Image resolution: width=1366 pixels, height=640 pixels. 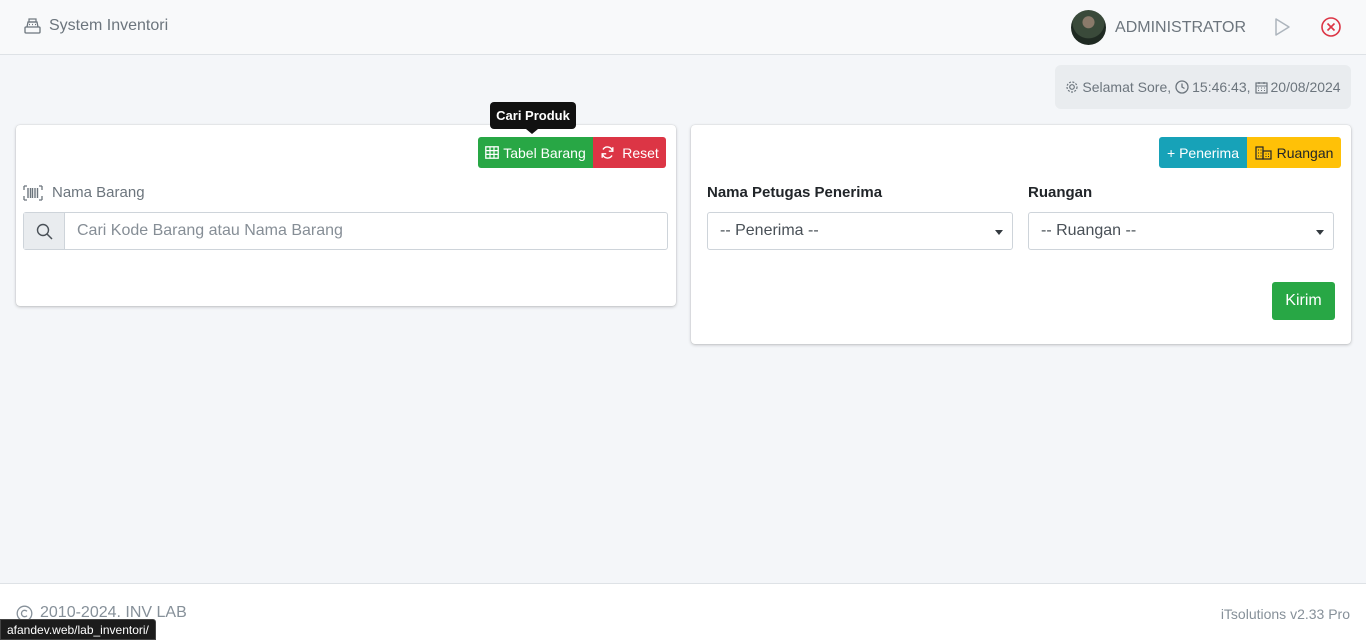 I want to click on product-search-group, so click(x=345, y=231).